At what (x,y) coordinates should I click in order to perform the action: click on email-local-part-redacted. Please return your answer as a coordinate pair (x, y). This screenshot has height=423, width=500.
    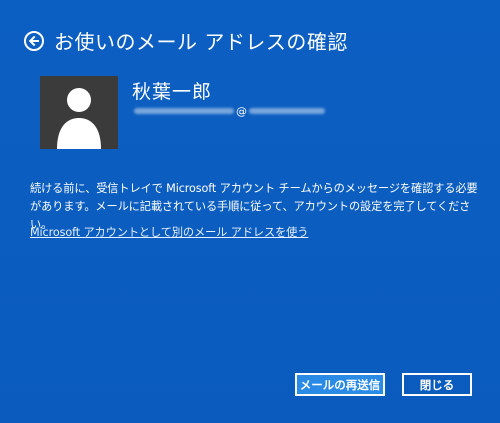
    Looking at the image, I should click on (184, 111).